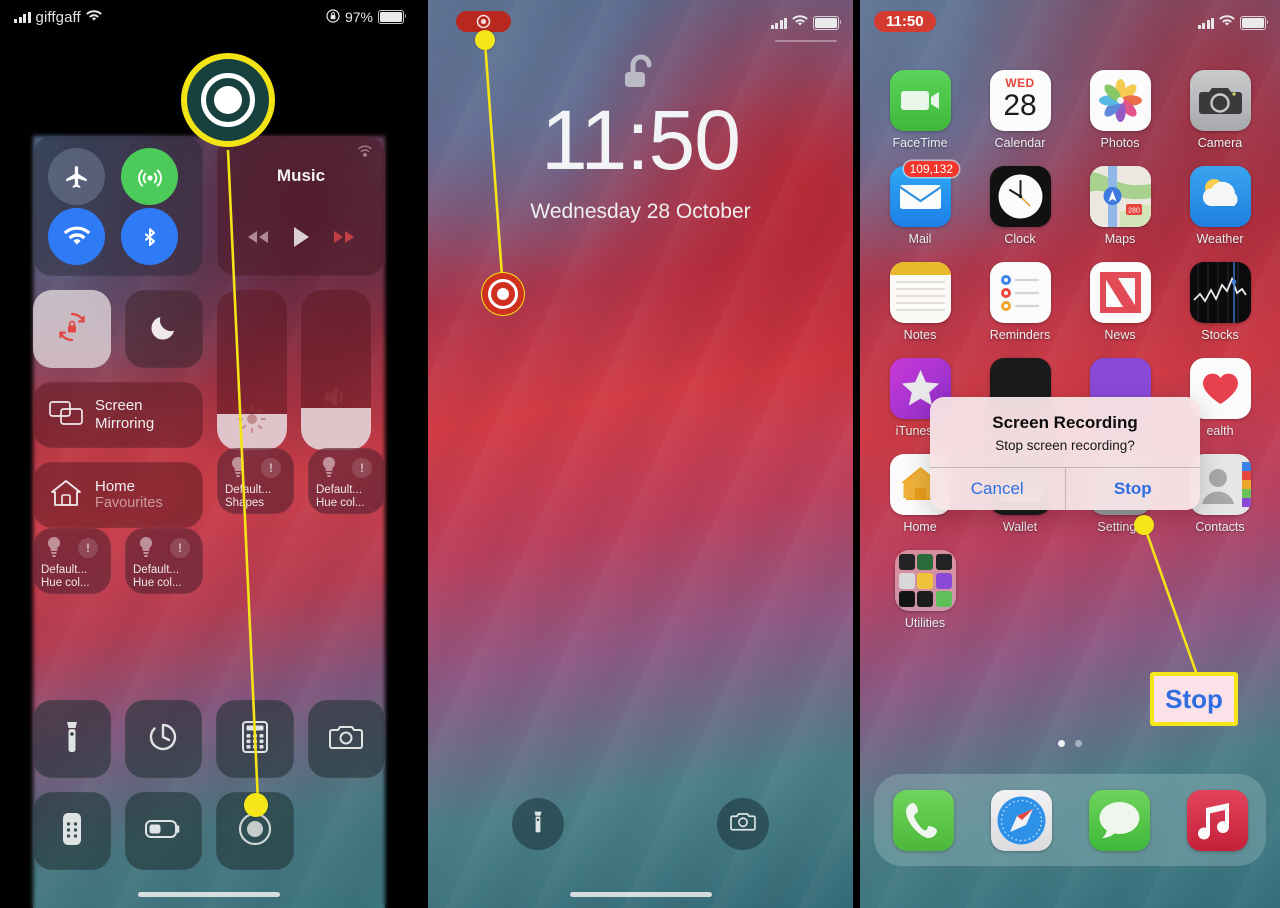 The width and height of the screenshot is (1280, 908). What do you see at coordinates (271, 468) in the screenshot?
I see `warning-badge: !` at bounding box center [271, 468].